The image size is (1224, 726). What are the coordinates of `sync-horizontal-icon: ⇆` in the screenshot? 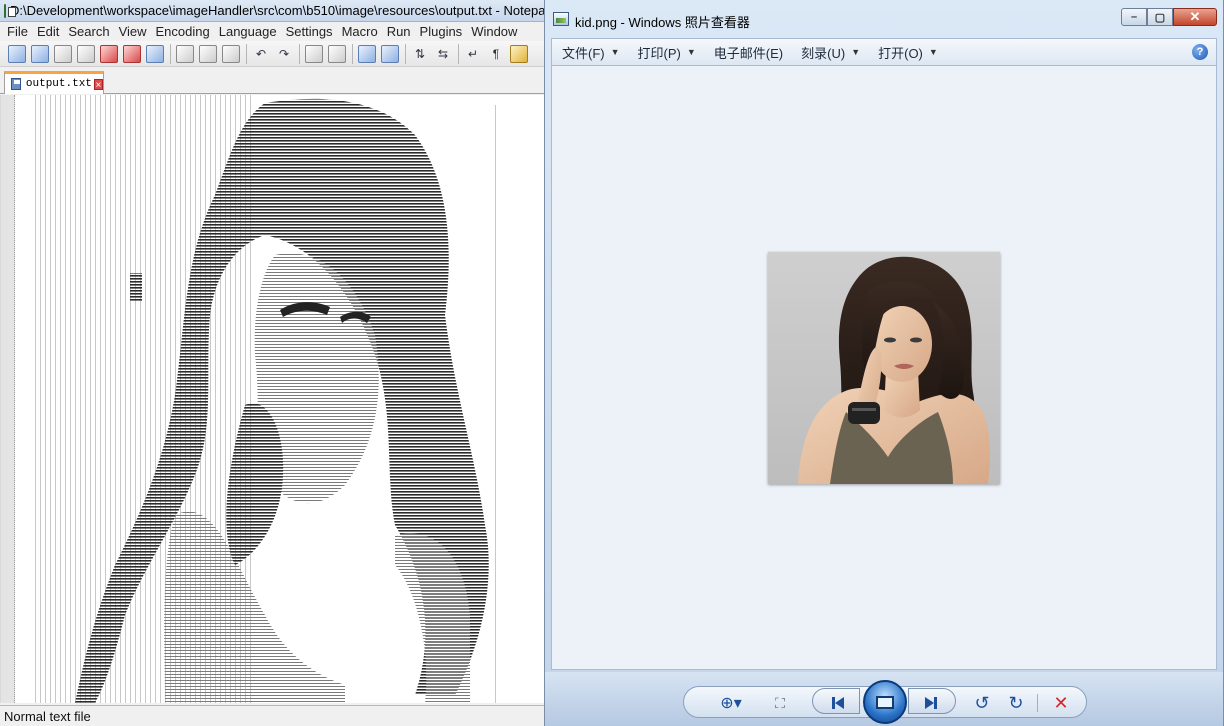 It's located at (443, 54).